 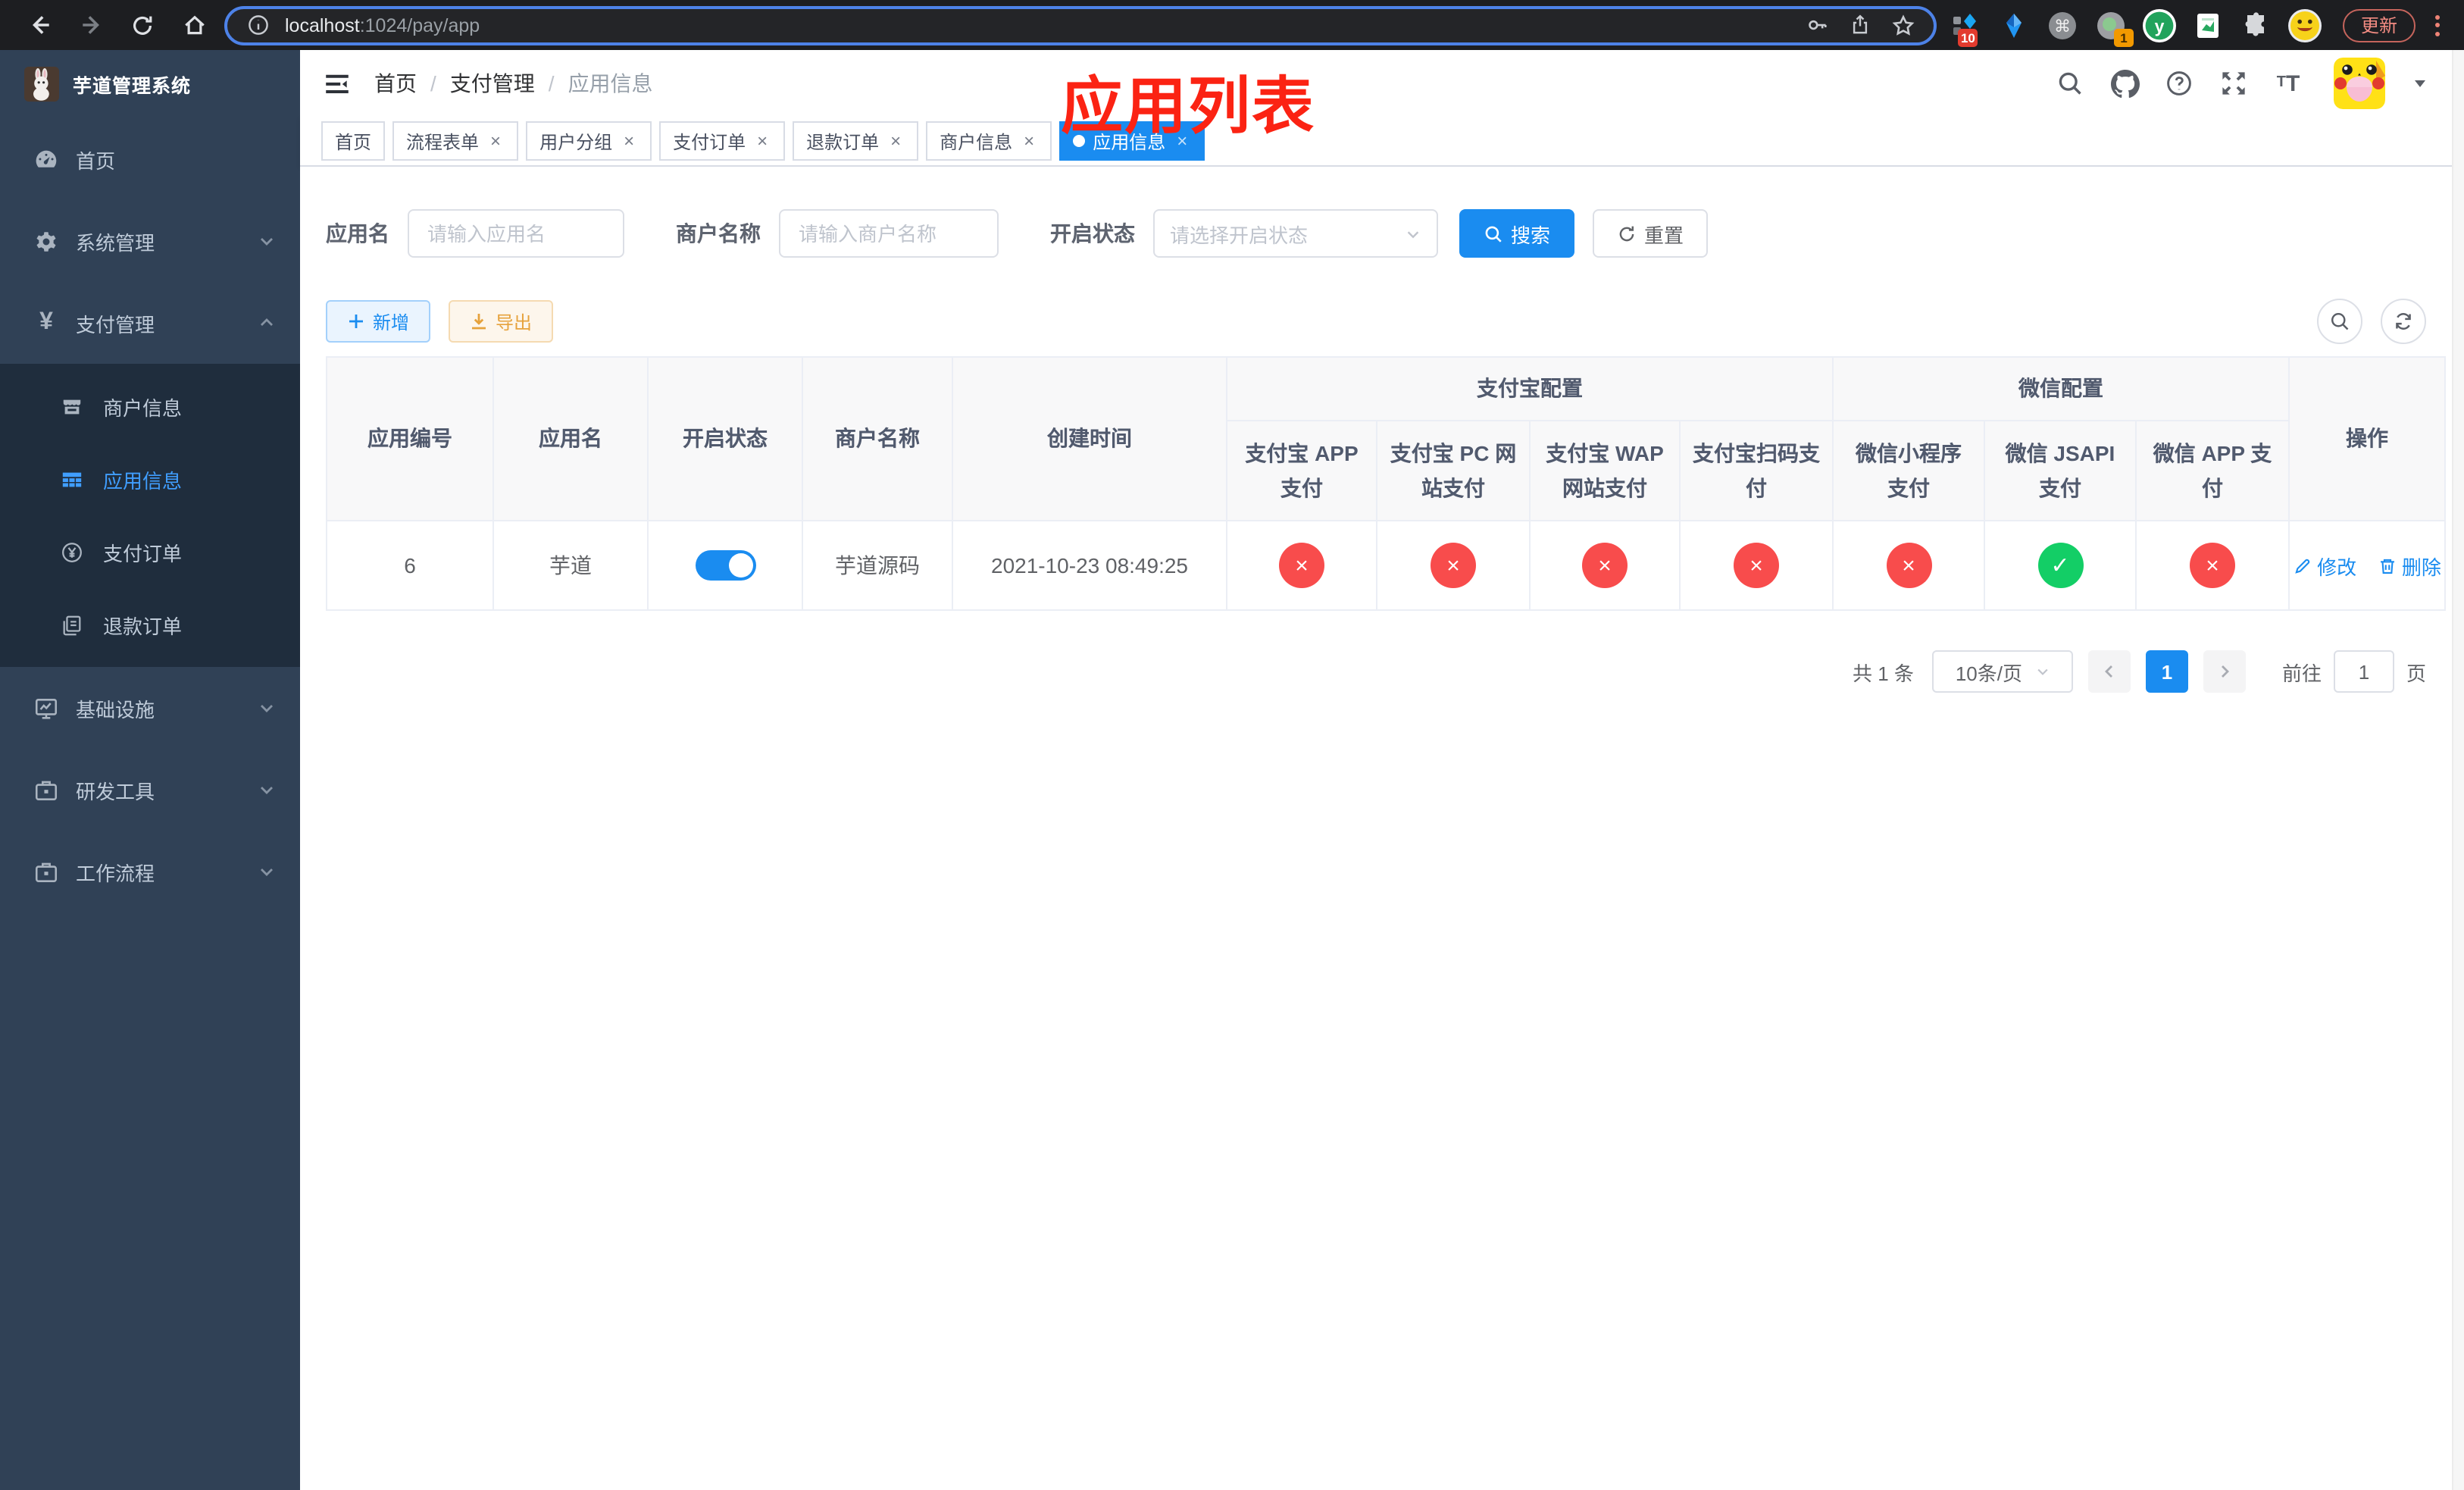 I want to click on extension-green-doc-icon, so click(x=2208, y=25).